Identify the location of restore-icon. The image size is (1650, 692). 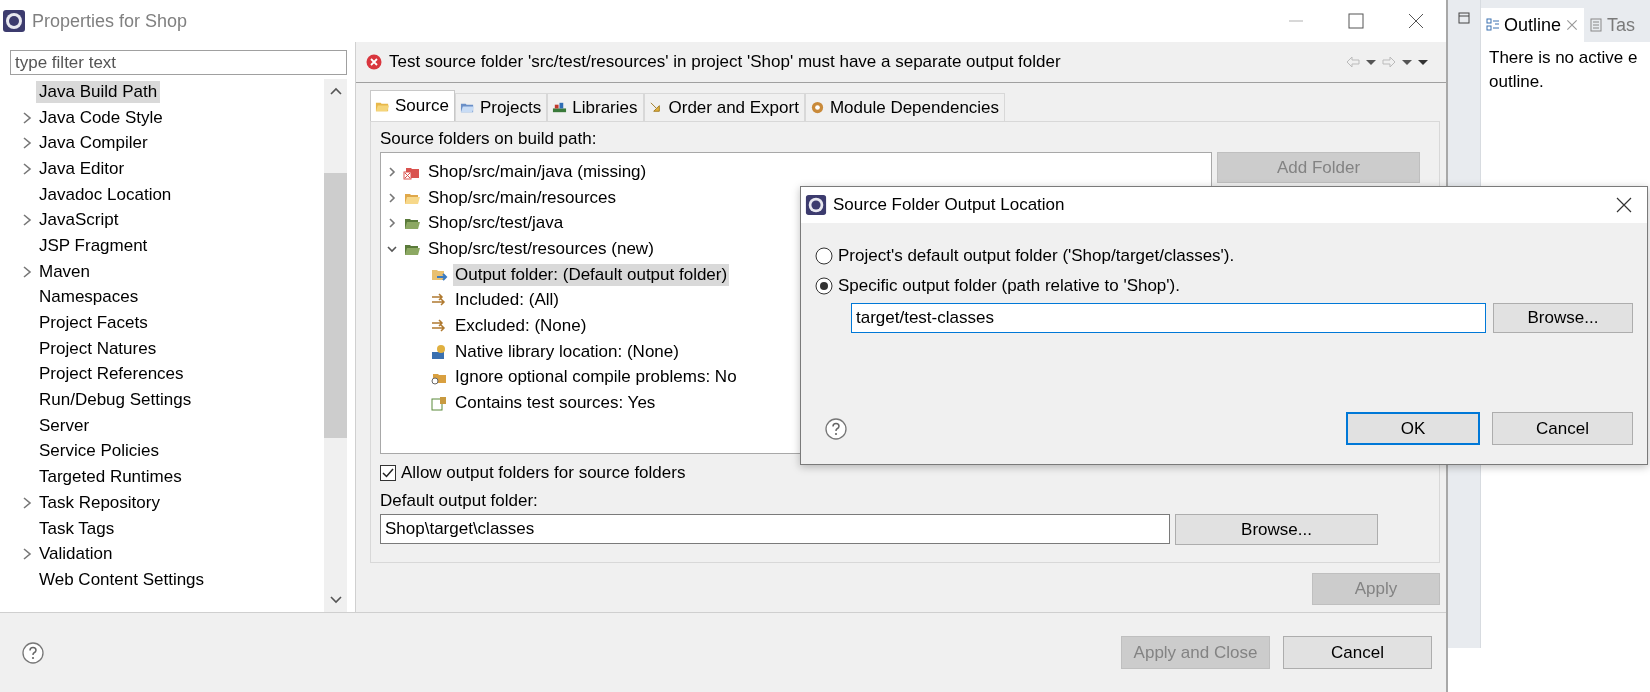
(1464, 18).